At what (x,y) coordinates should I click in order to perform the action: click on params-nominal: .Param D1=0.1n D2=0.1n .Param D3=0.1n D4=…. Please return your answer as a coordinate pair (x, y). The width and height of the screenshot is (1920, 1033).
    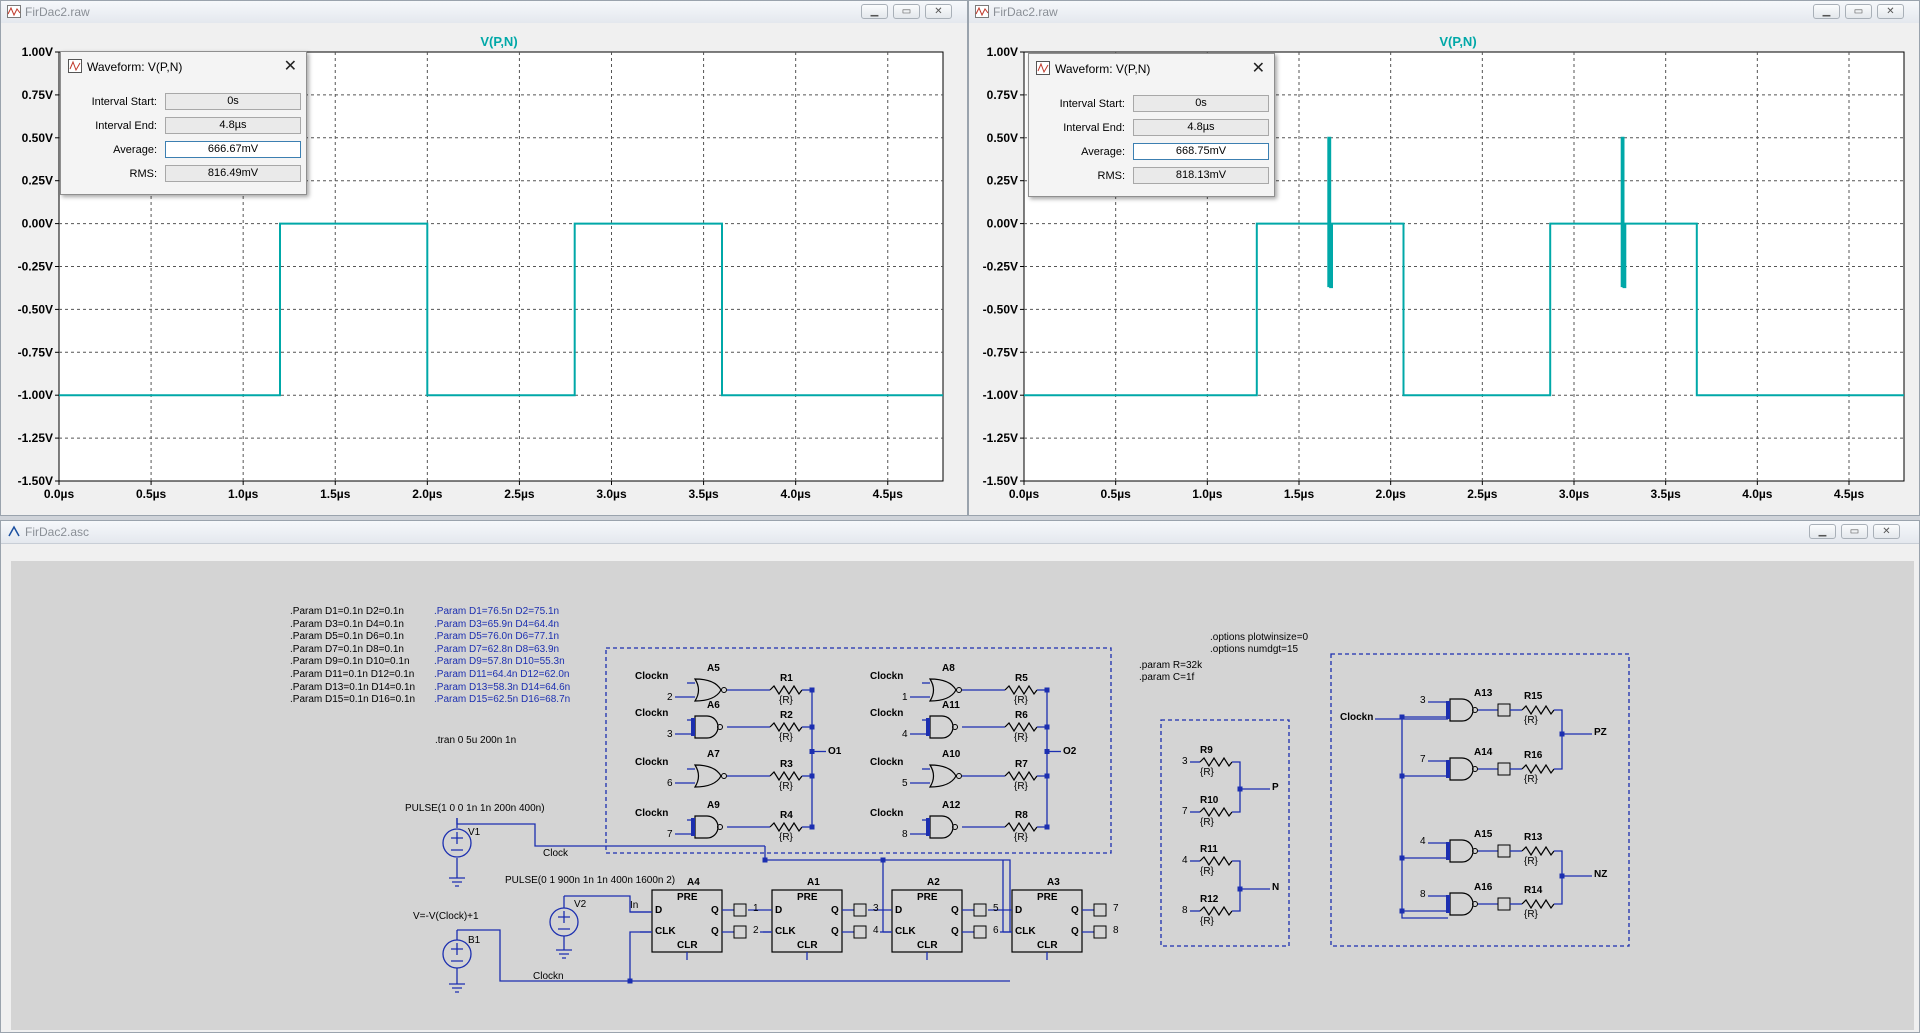
    Looking at the image, I should click on (352, 656).